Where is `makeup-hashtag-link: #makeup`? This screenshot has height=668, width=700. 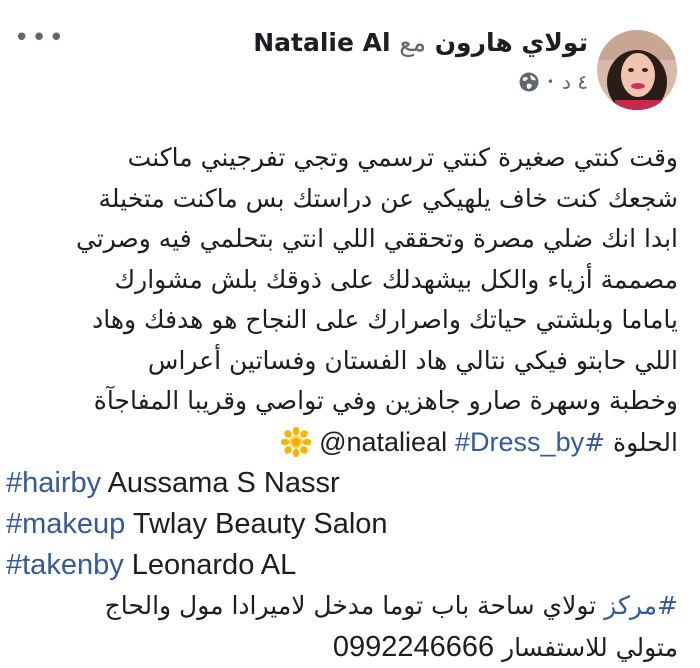 makeup-hashtag-link: #makeup is located at coordinates (65, 524).